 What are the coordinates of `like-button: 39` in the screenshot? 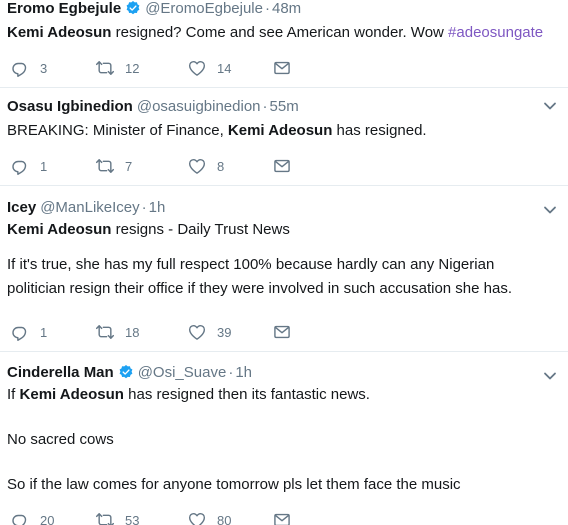 It's located at (209, 332).